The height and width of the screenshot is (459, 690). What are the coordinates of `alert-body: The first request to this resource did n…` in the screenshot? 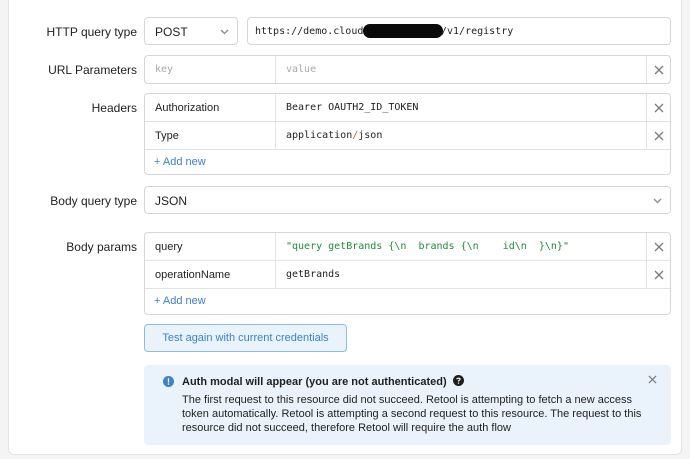 It's located at (412, 414).